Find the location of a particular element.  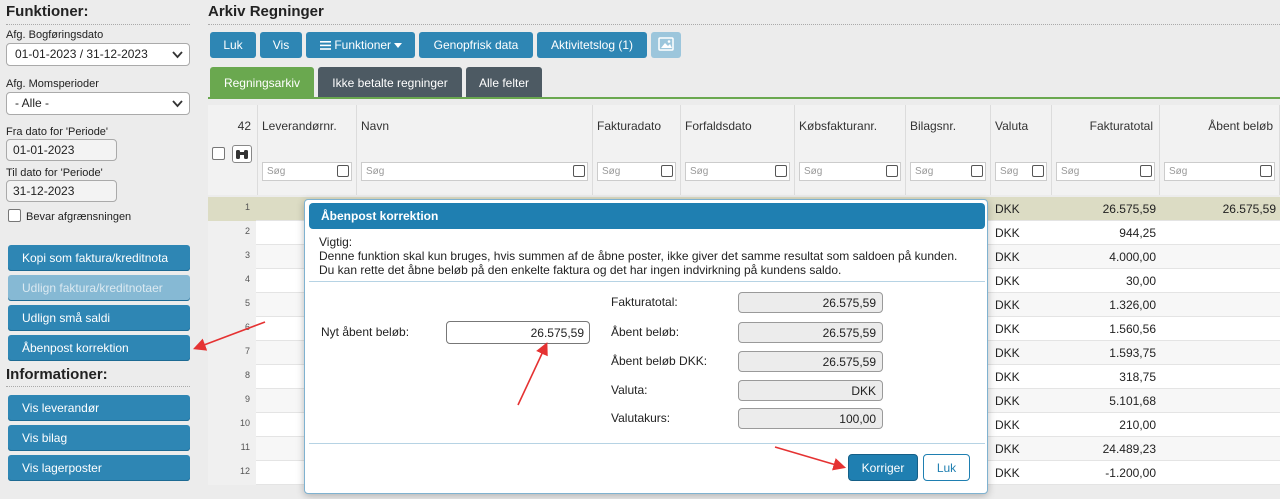

arrow-to-correction-button is located at coordinates (229, 336).